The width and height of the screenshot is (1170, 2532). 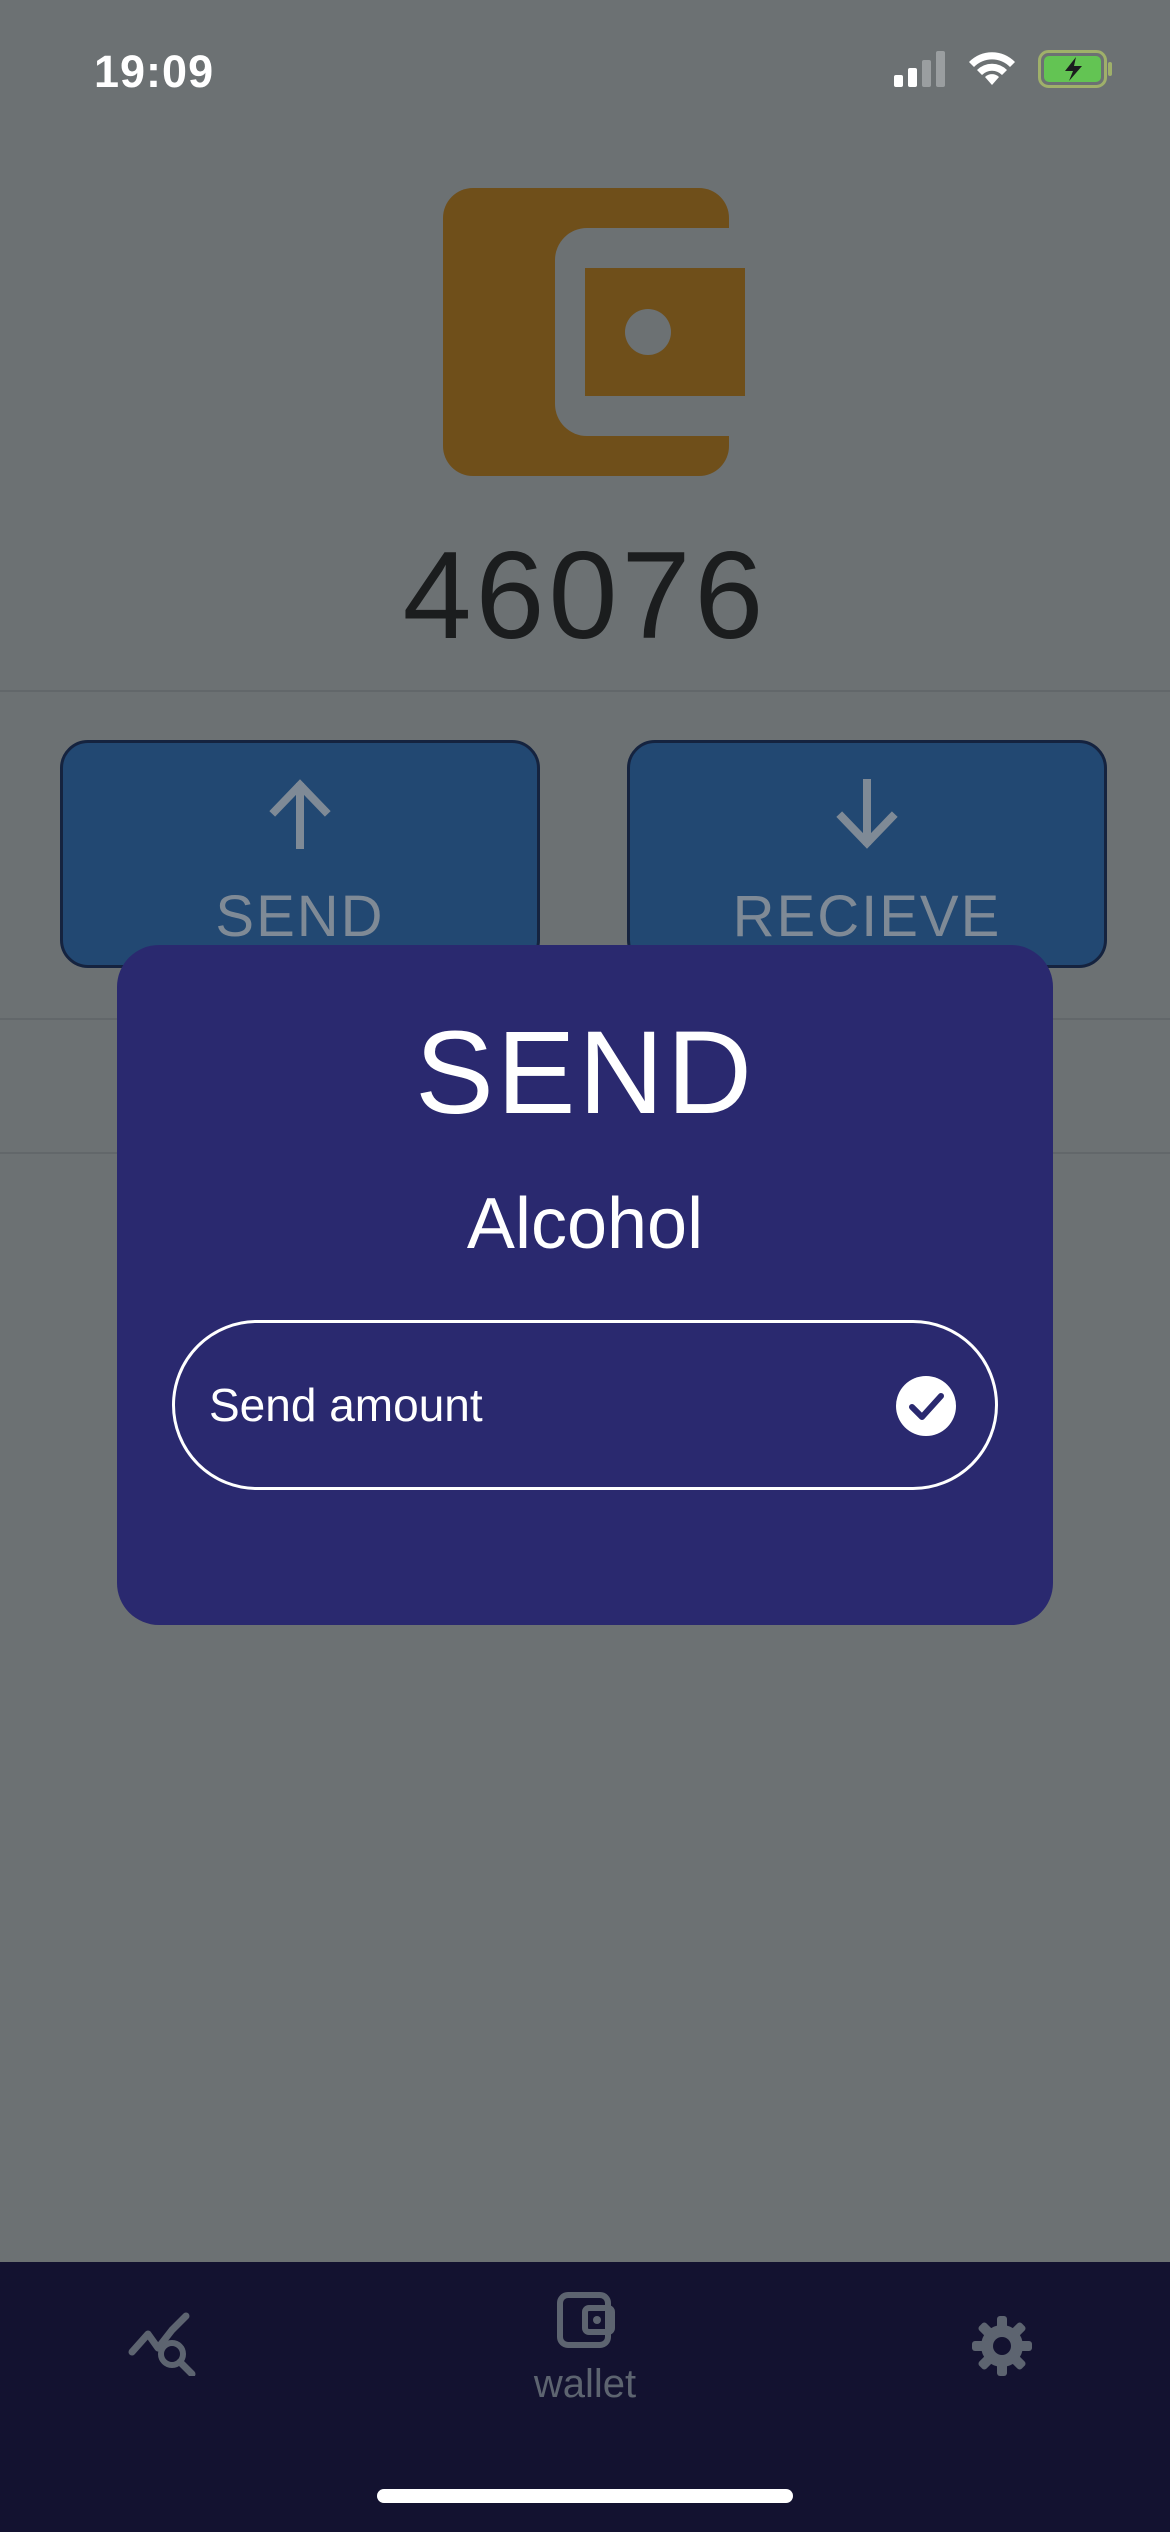 What do you see at coordinates (300, 814) in the screenshot?
I see `arrow-up-icon` at bounding box center [300, 814].